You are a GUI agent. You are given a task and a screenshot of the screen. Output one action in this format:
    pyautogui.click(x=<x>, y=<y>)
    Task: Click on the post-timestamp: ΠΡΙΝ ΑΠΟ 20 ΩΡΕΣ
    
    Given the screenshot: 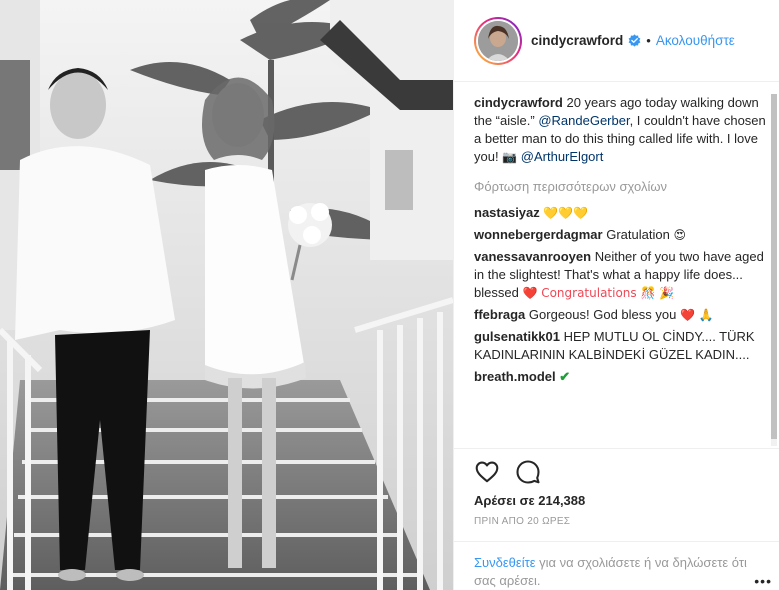 What is the action you would take?
    pyautogui.click(x=522, y=521)
    